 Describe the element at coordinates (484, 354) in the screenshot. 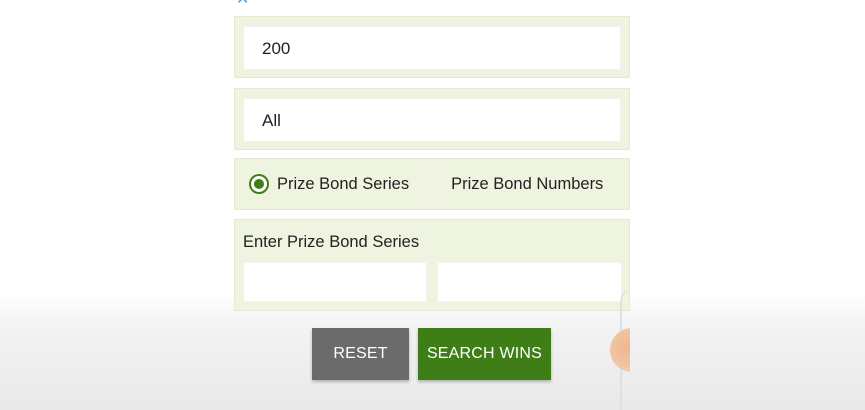

I see `search-wins-button: SEARCH WINS` at that location.